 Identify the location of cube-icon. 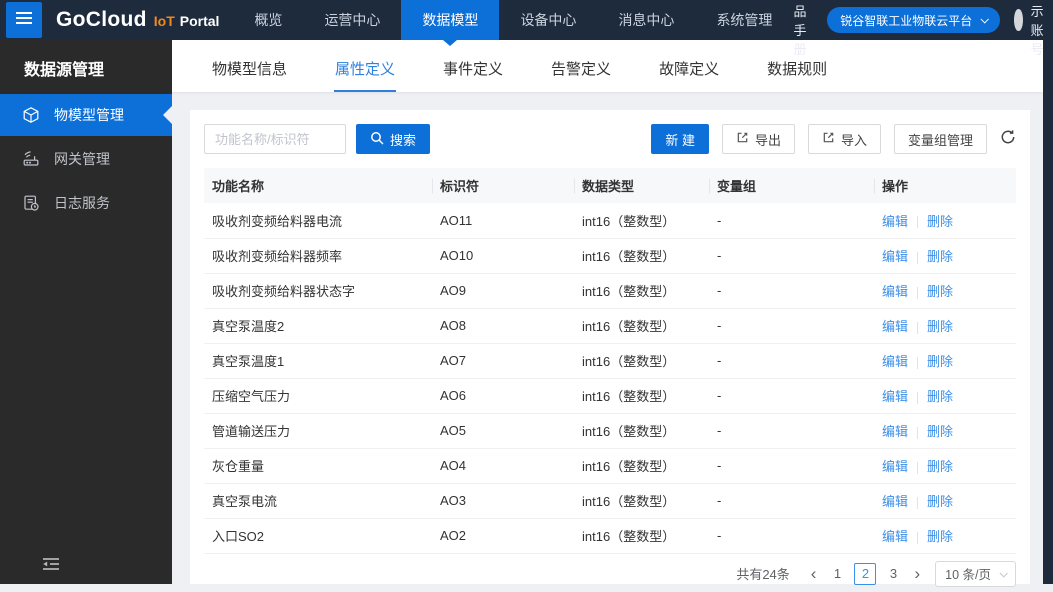
(31, 115).